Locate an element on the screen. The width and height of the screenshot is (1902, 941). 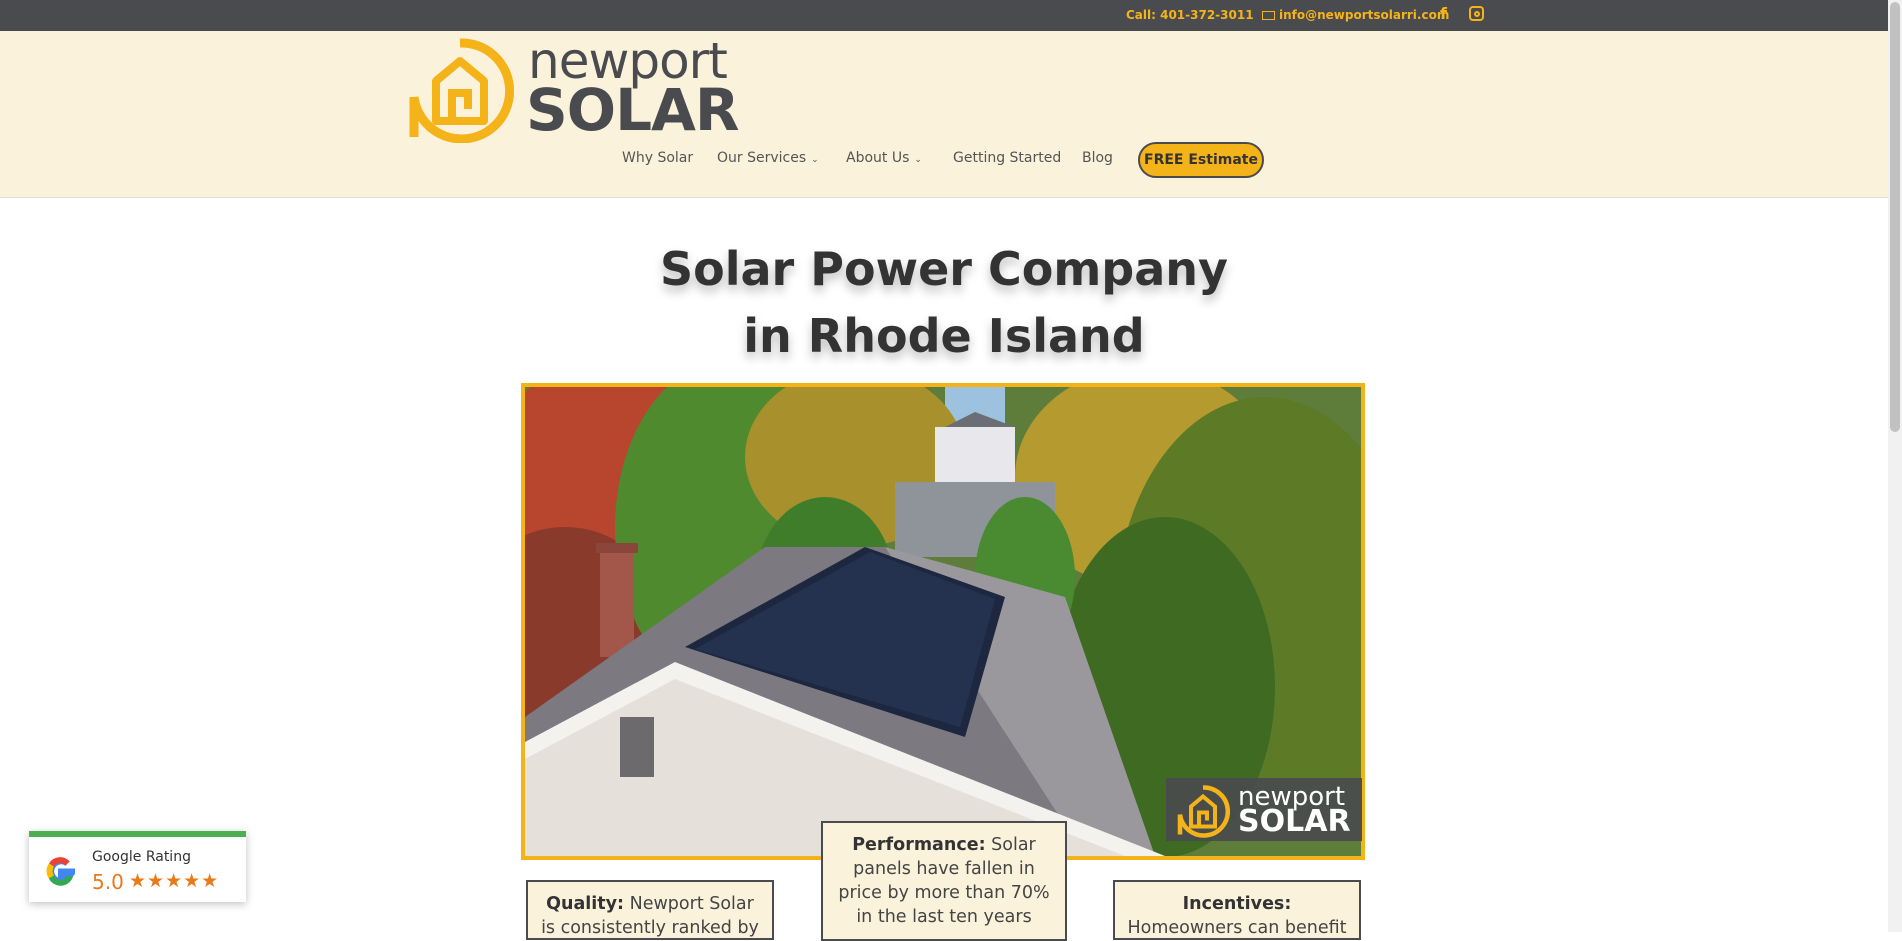
rating-label: Google Rating is located at coordinates (141, 857).